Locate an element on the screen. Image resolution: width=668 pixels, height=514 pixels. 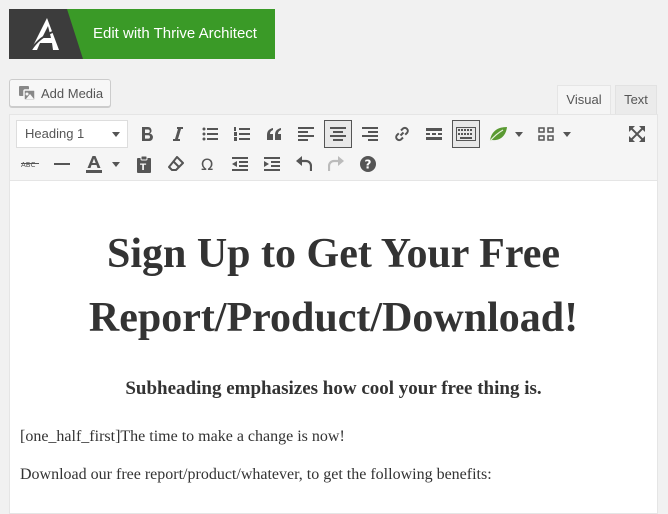
fullscreen-icon is located at coordinates (637, 134).